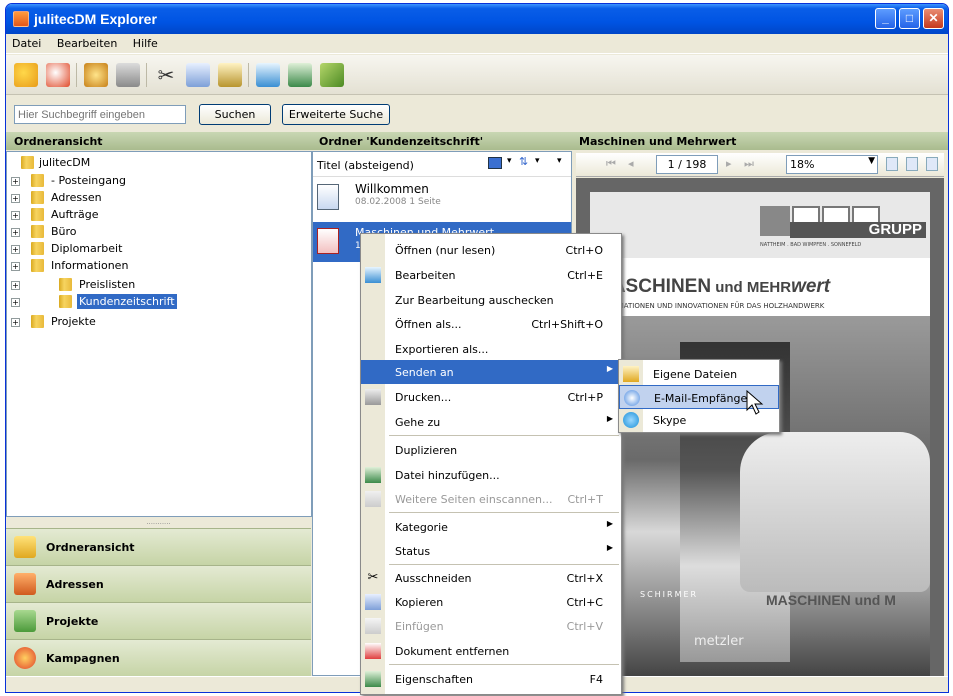  Describe the element at coordinates (491, 422) in the screenshot. I see `menu-item-goto: Gehe zu ▶` at that location.